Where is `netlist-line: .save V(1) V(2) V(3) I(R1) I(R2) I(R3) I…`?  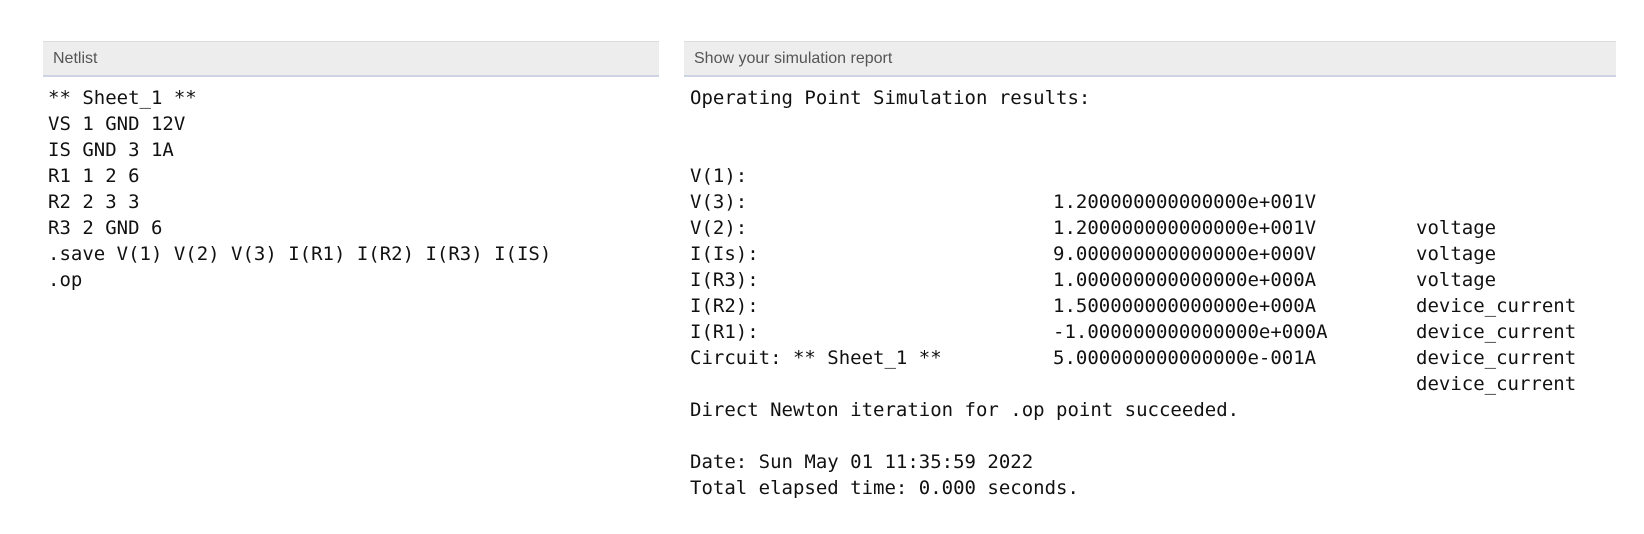
netlist-line: .save V(1) V(2) V(3) I(R1) I(R2) I(R3) I… is located at coordinates (300, 254).